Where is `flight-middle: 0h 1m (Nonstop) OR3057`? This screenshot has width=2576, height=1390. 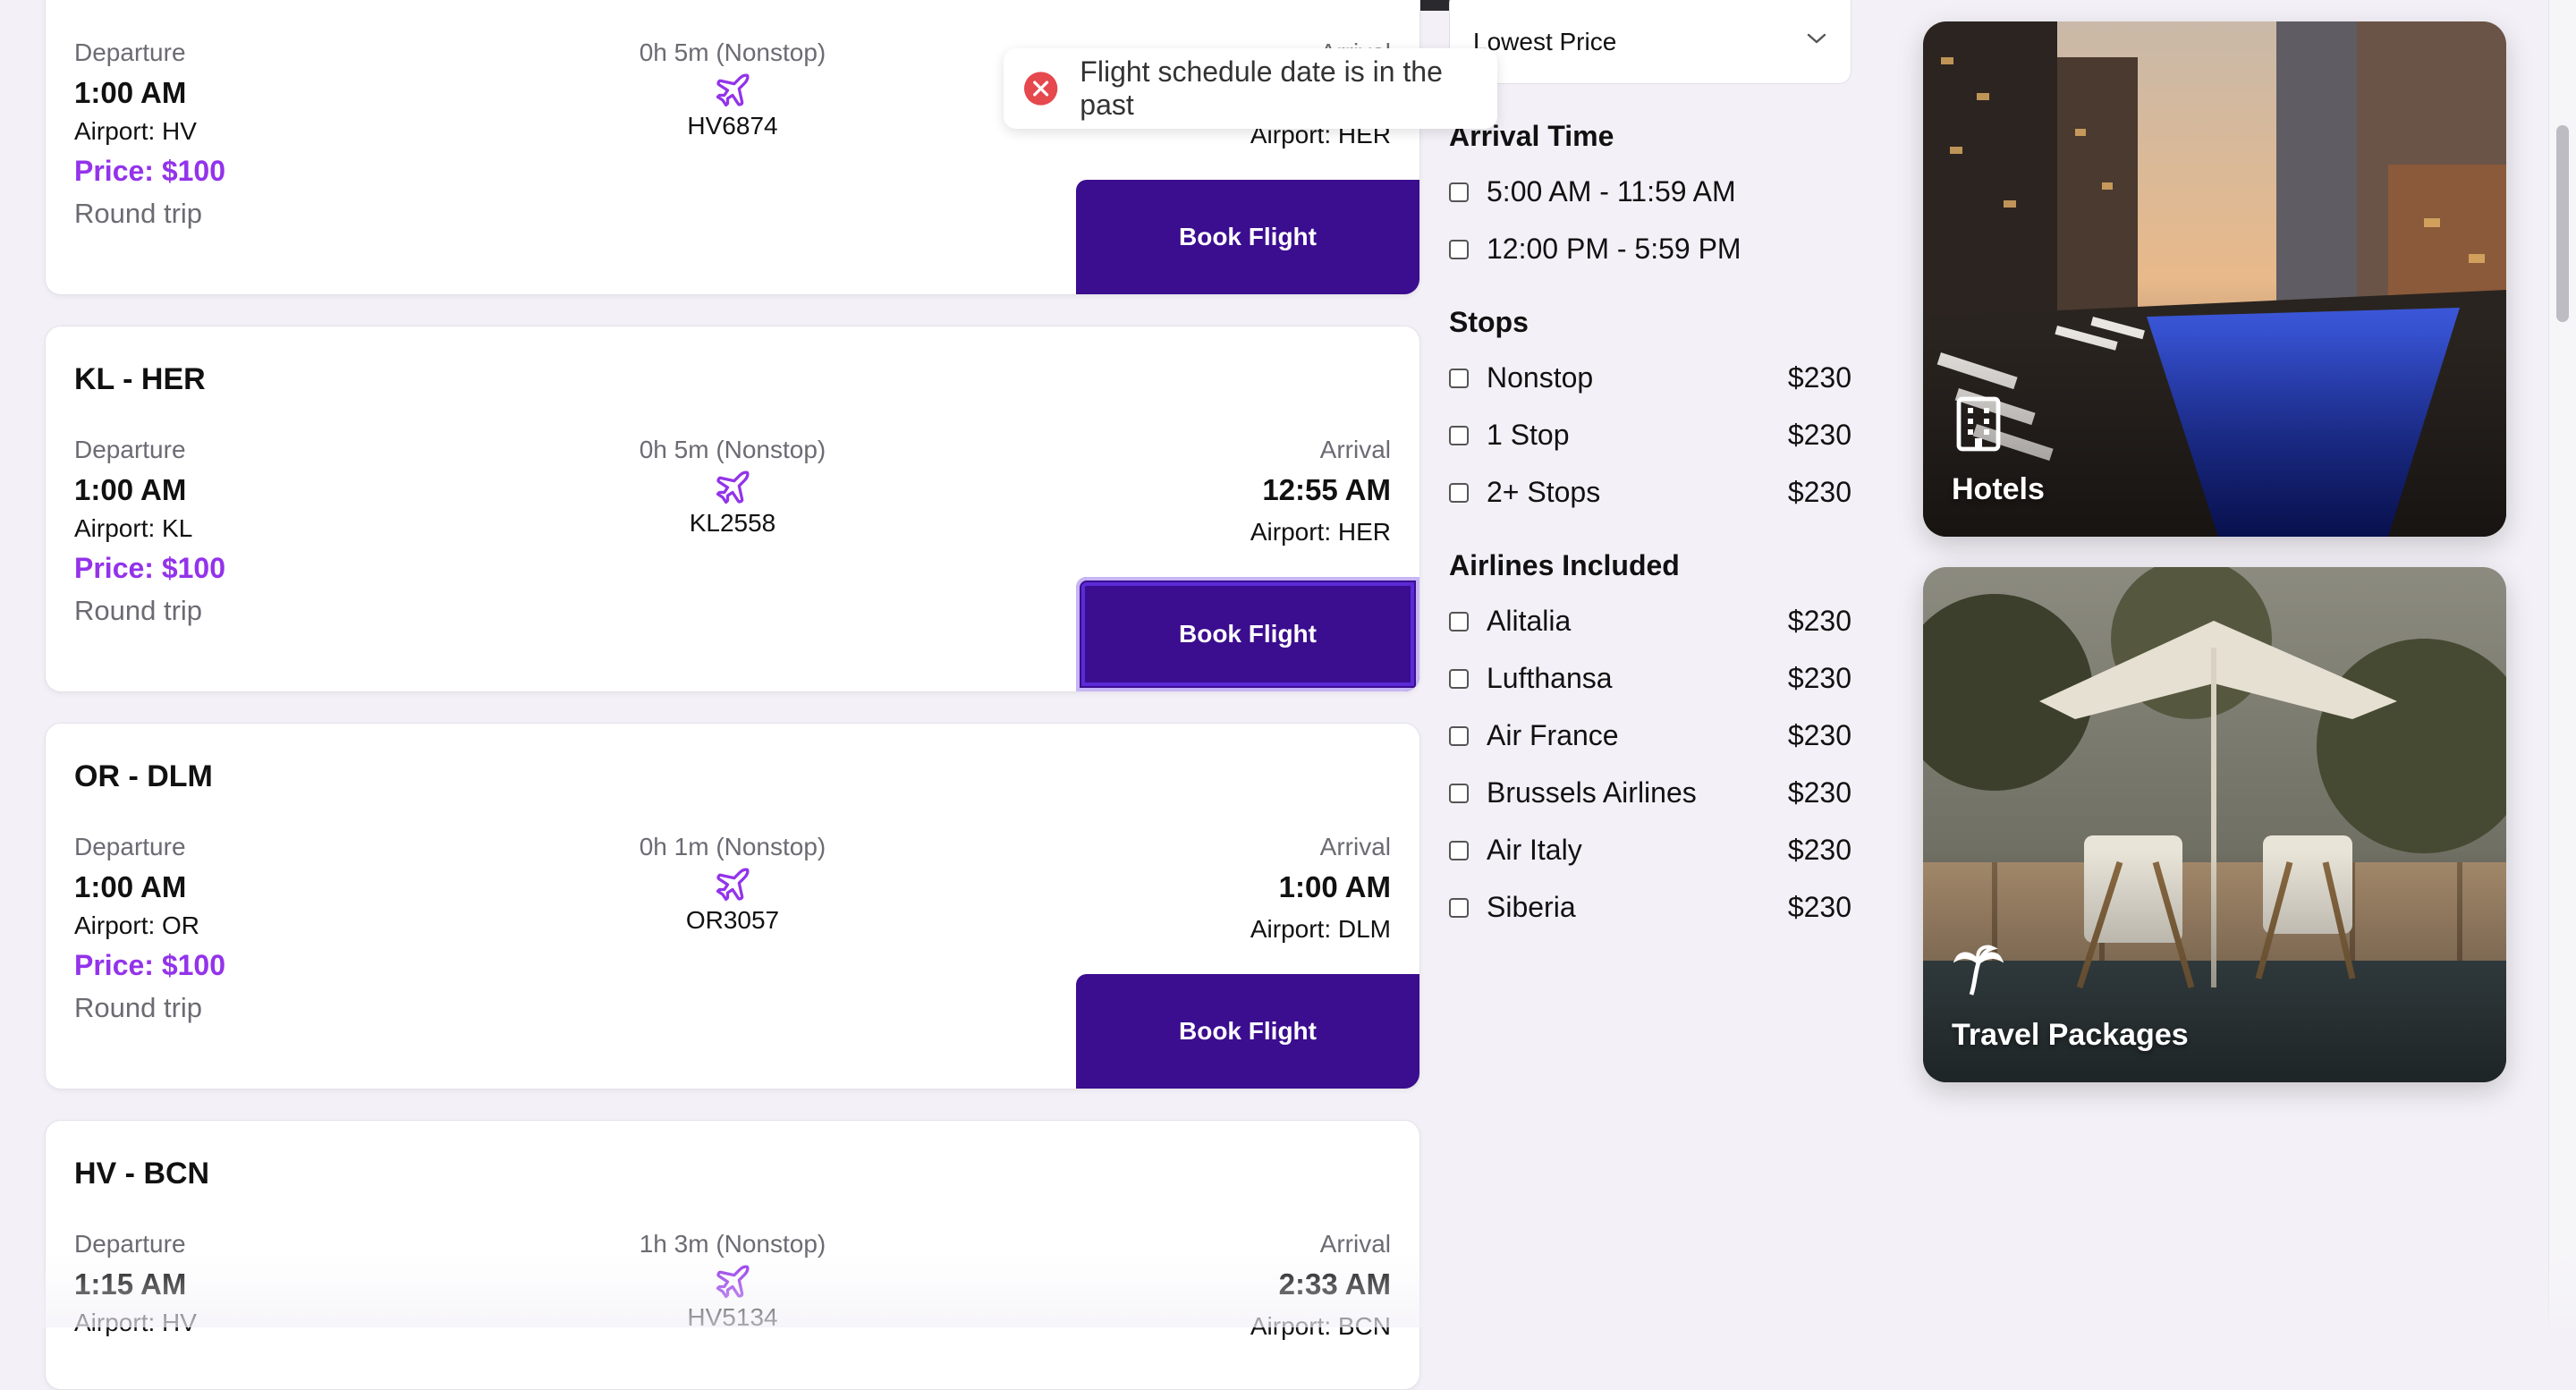
flight-middle: 0h 1m (Nonstop) OR3057 is located at coordinates (732, 884).